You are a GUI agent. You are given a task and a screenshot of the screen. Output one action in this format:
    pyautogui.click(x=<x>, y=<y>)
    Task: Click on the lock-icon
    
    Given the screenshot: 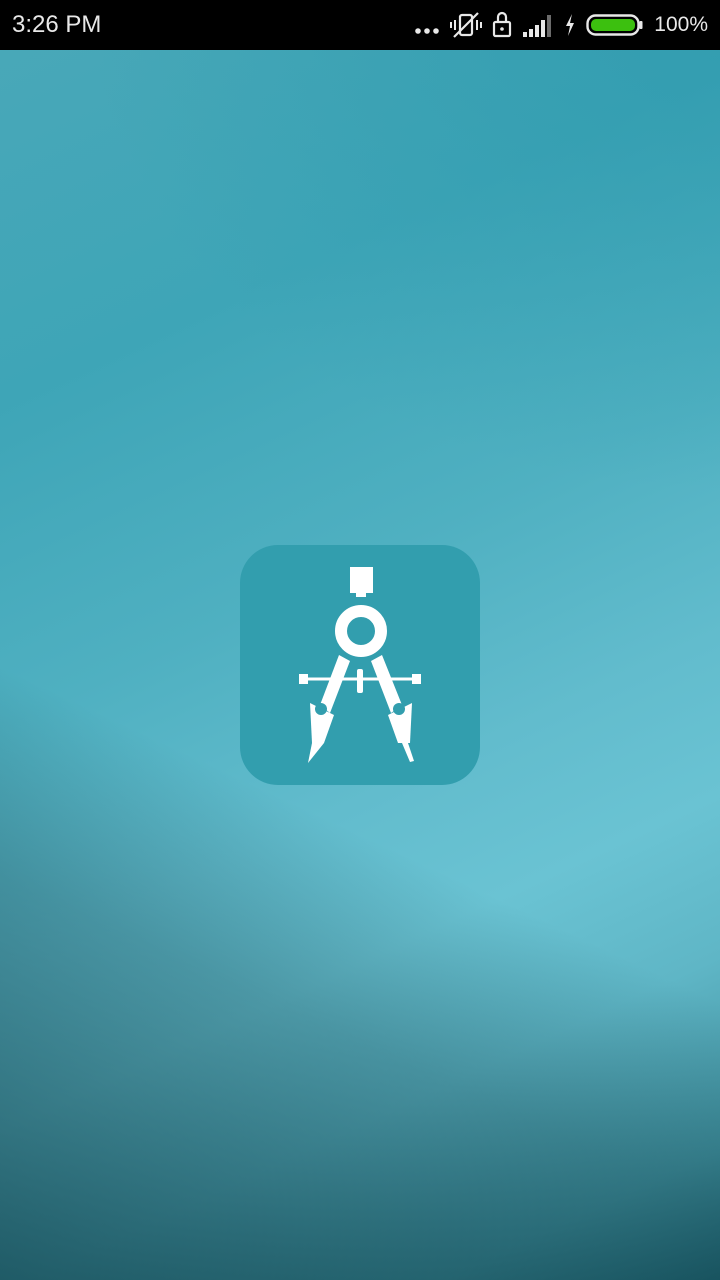 What is the action you would take?
    pyautogui.click(x=502, y=25)
    